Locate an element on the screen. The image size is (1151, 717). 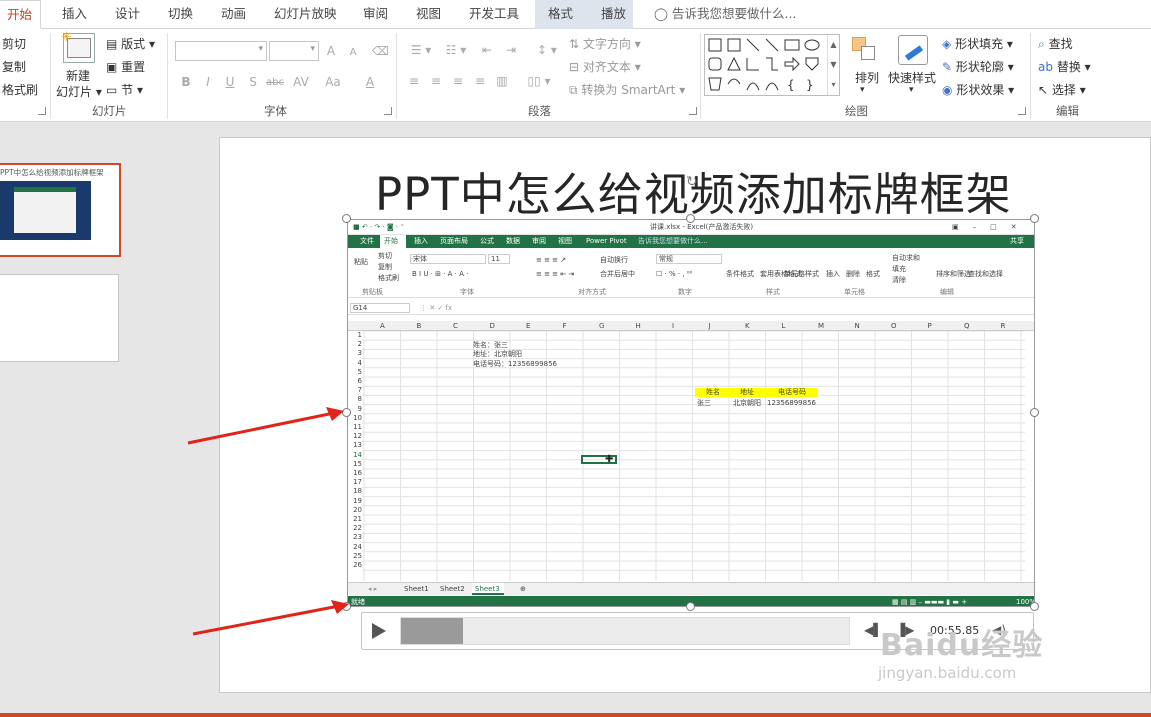
slide-title: PPT中怎么给视频添加标牌框架 is located at coordinates (693, 190).